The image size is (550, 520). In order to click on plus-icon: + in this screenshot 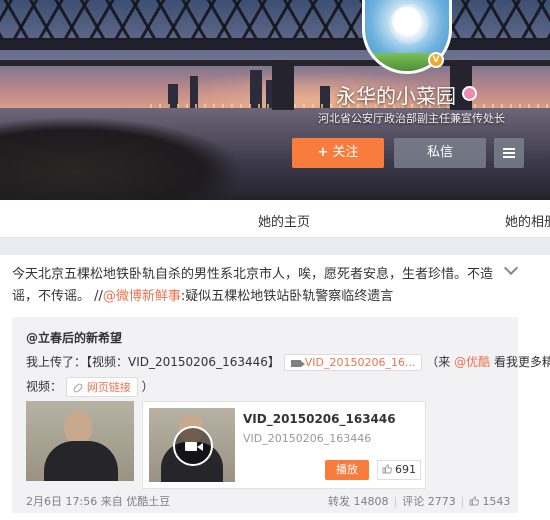, I will do `click(323, 152)`.